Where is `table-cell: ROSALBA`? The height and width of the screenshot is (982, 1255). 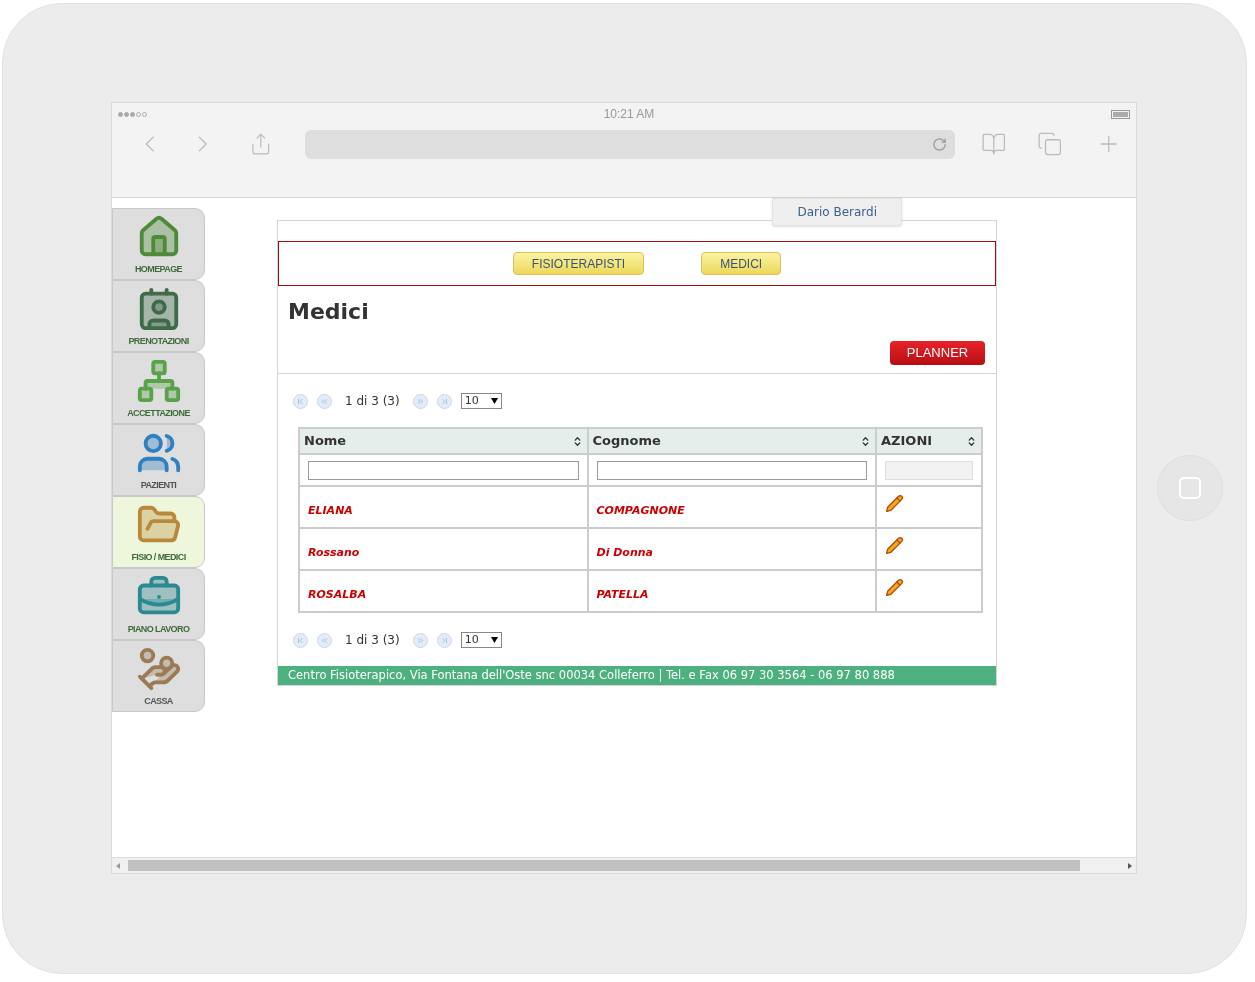 table-cell: ROSALBA is located at coordinates (337, 594).